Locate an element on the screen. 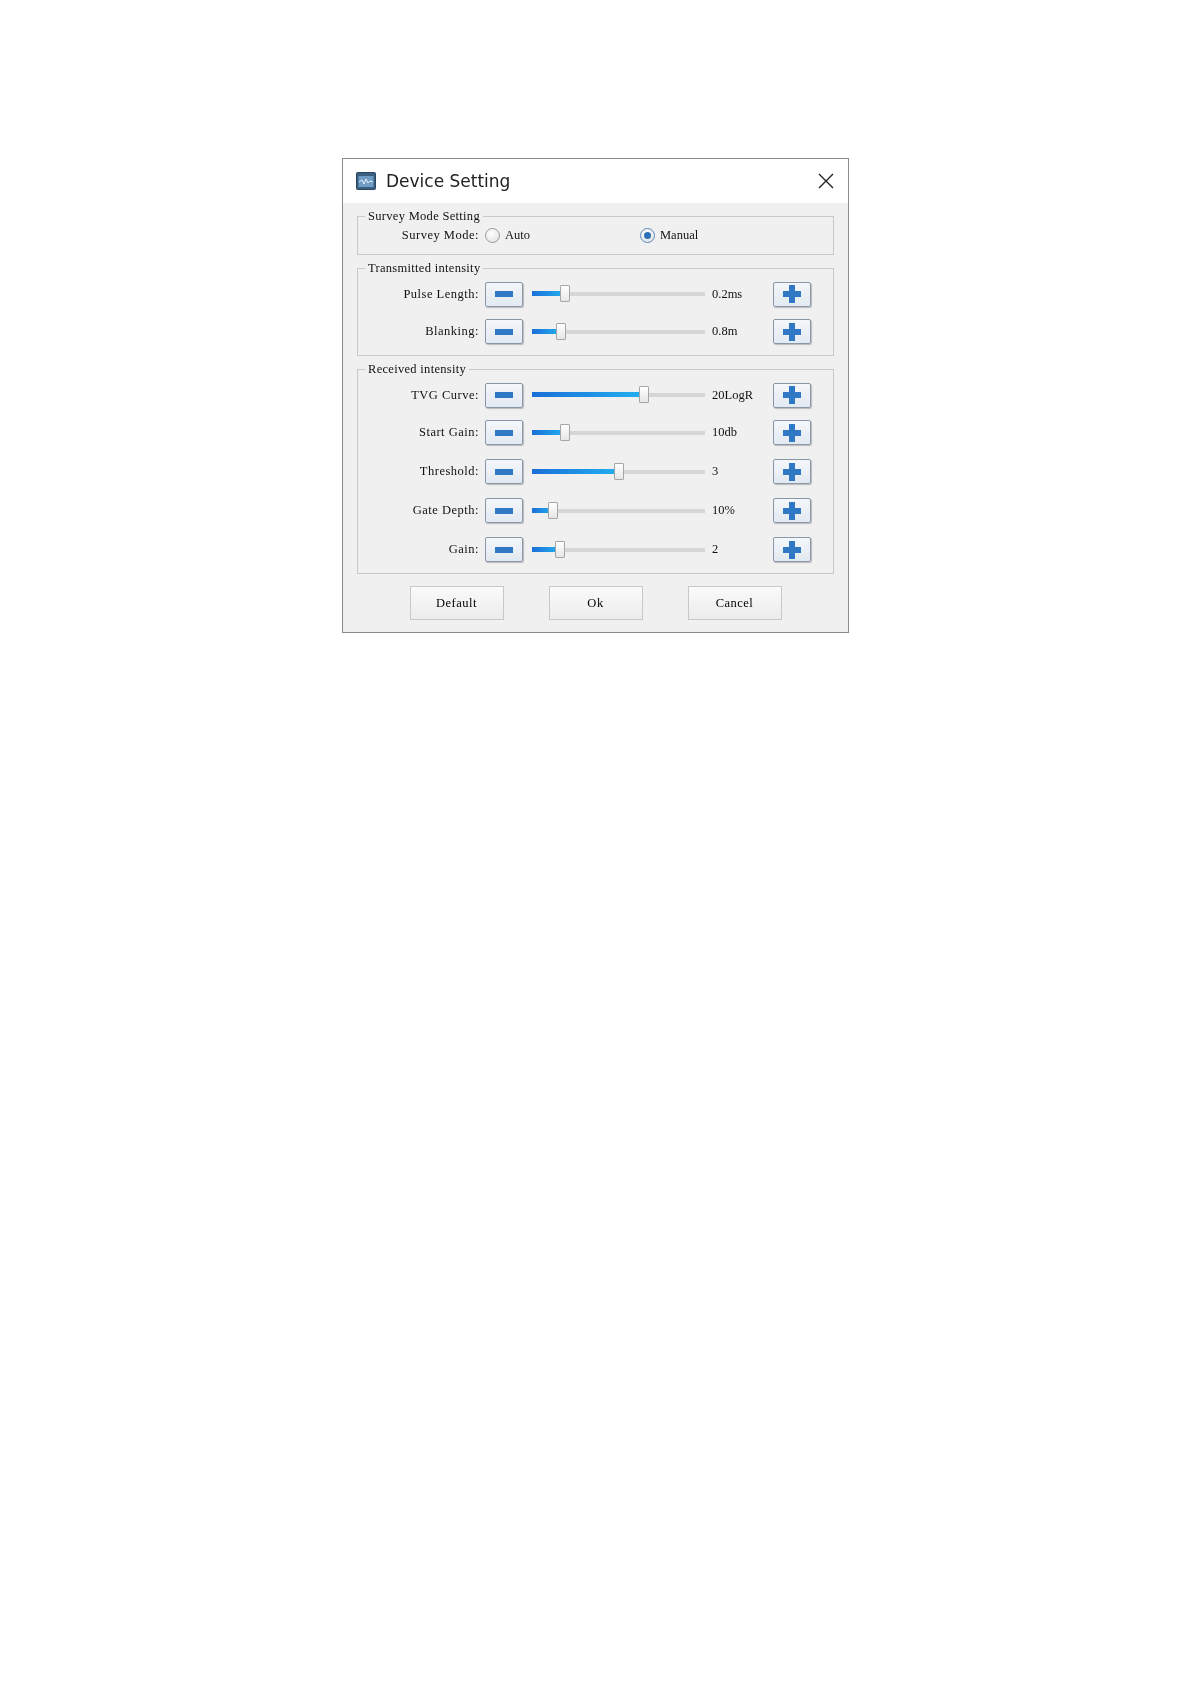 The height and width of the screenshot is (1685, 1192). dialog-button: Default is located at coordinates (456, 603).